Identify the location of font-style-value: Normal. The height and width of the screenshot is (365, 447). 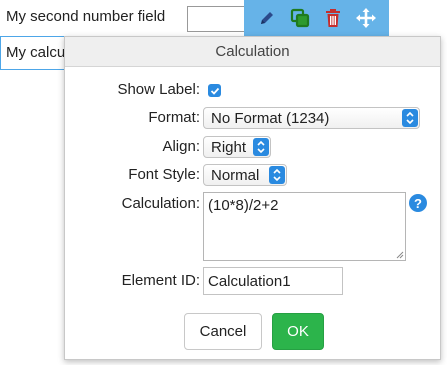
(235, 175).